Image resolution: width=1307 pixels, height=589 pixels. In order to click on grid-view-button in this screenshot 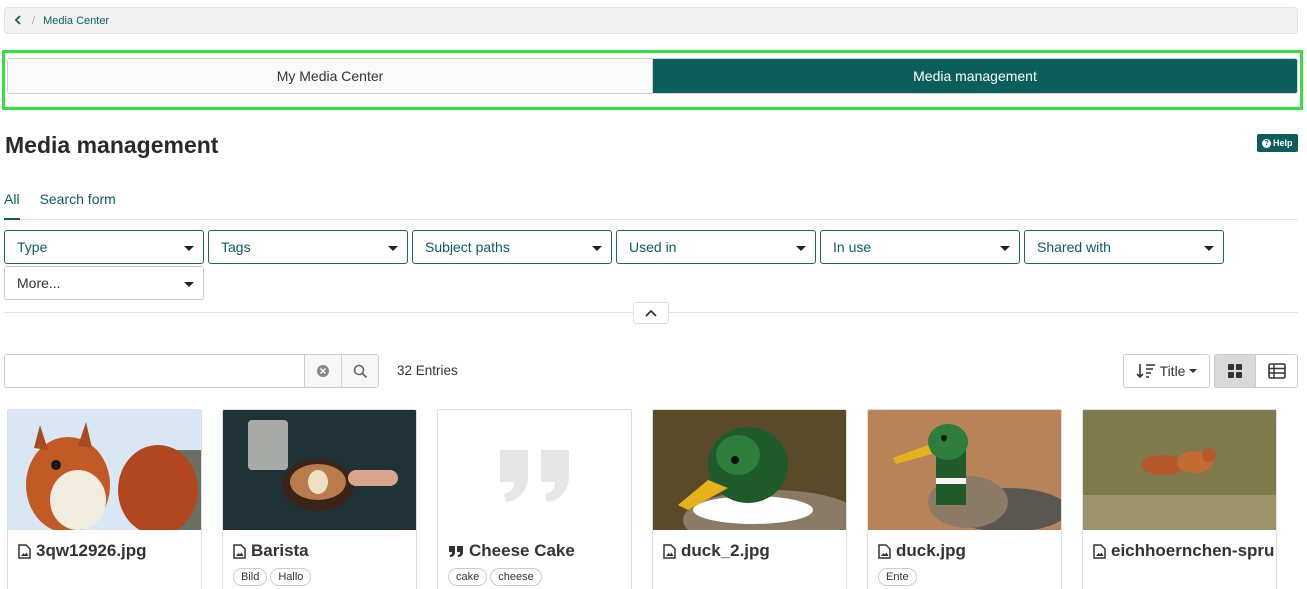, I will do `click(1235, 371)`.